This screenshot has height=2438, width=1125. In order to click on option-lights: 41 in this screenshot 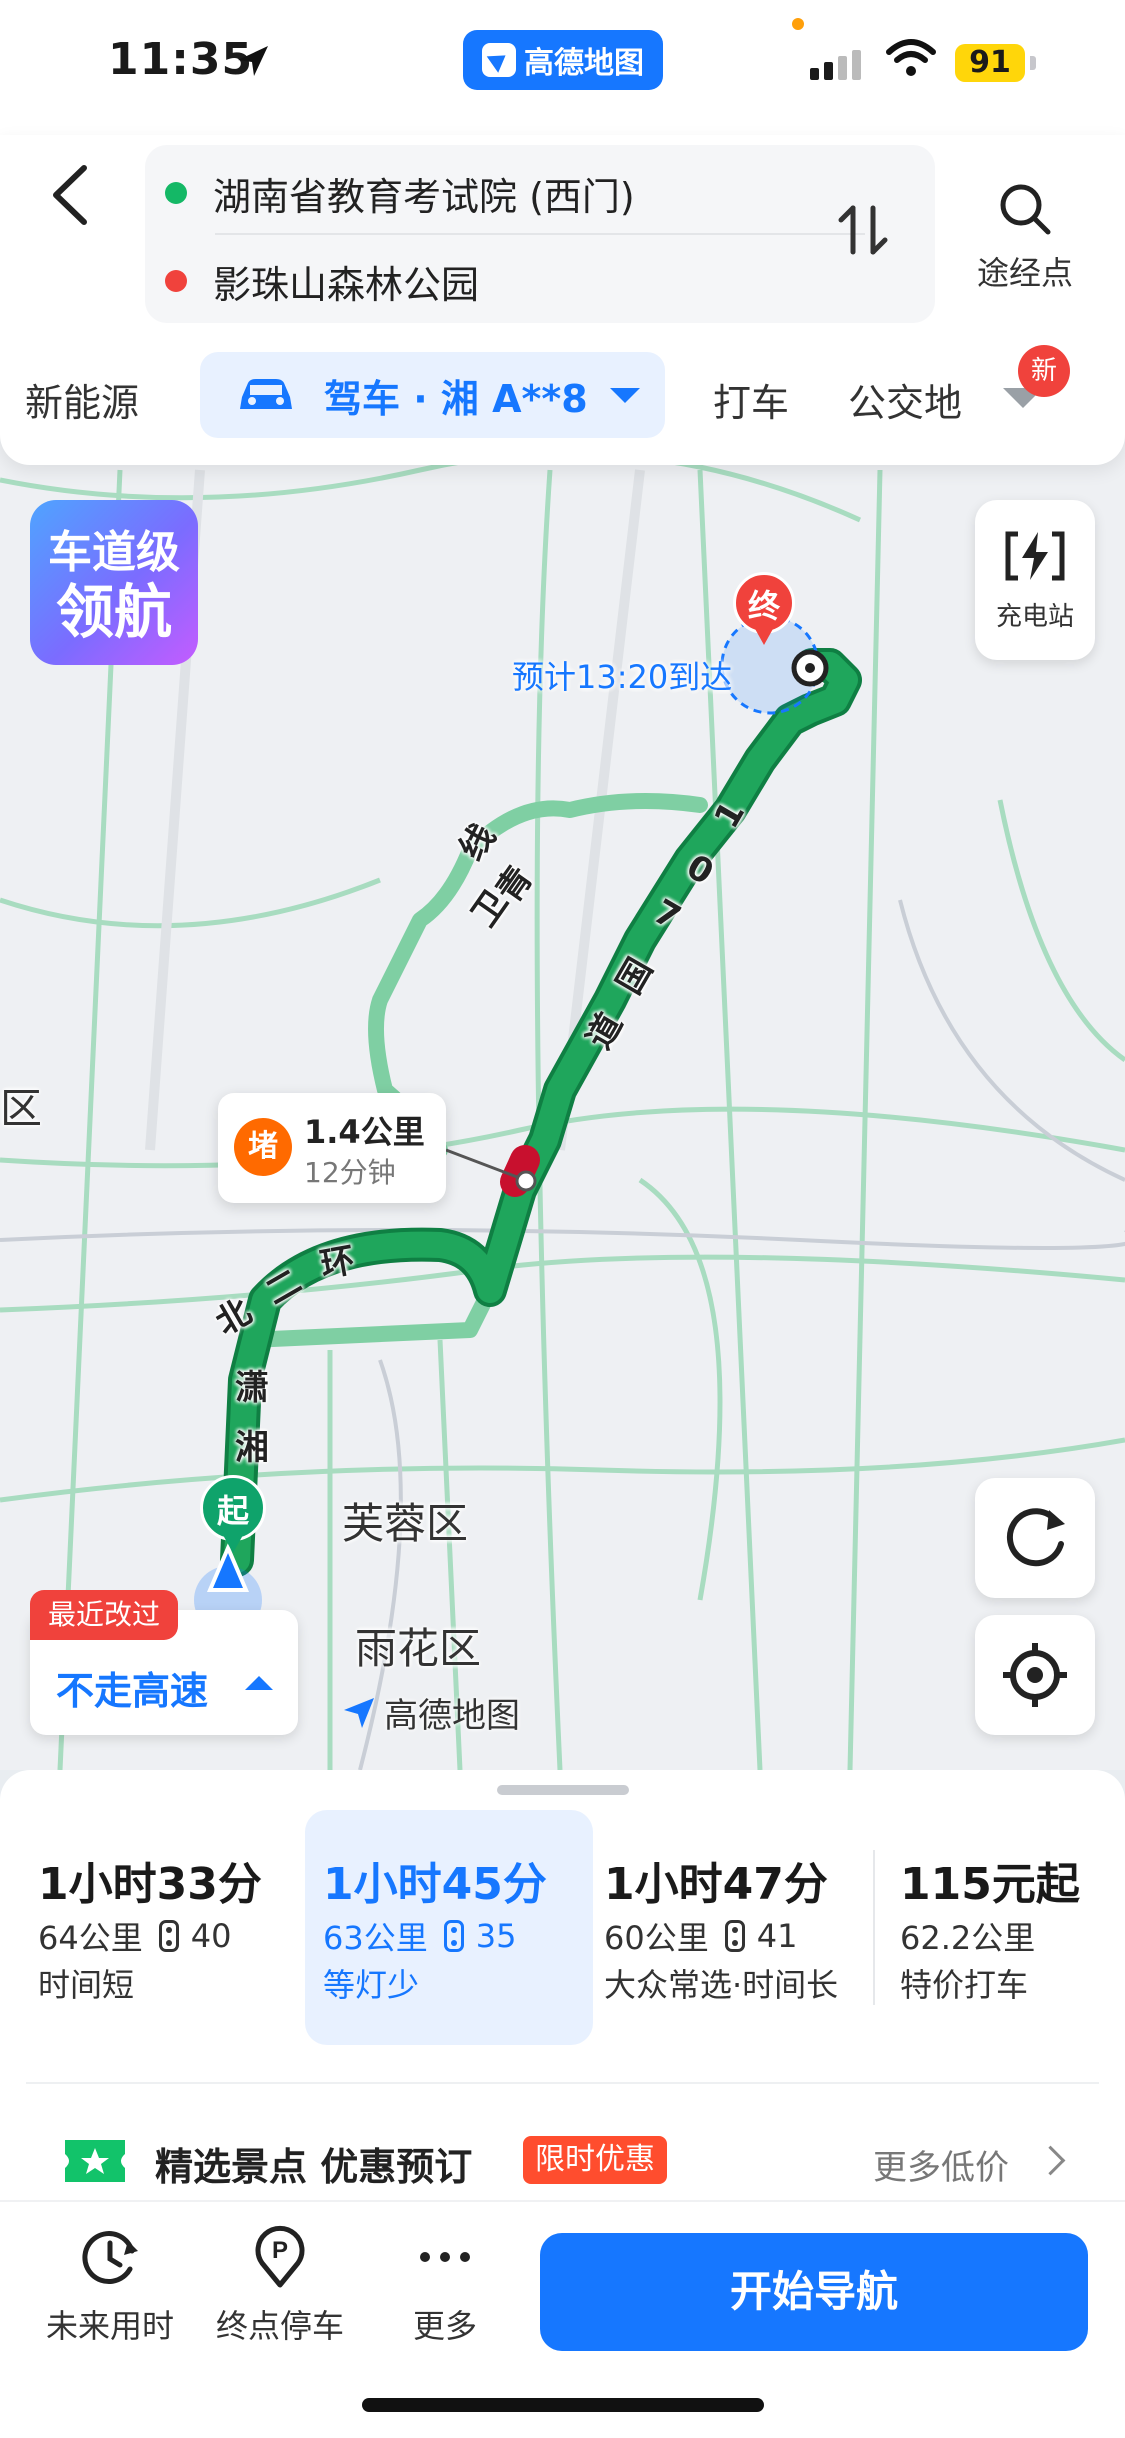, I will do `click(777, 1936)`.